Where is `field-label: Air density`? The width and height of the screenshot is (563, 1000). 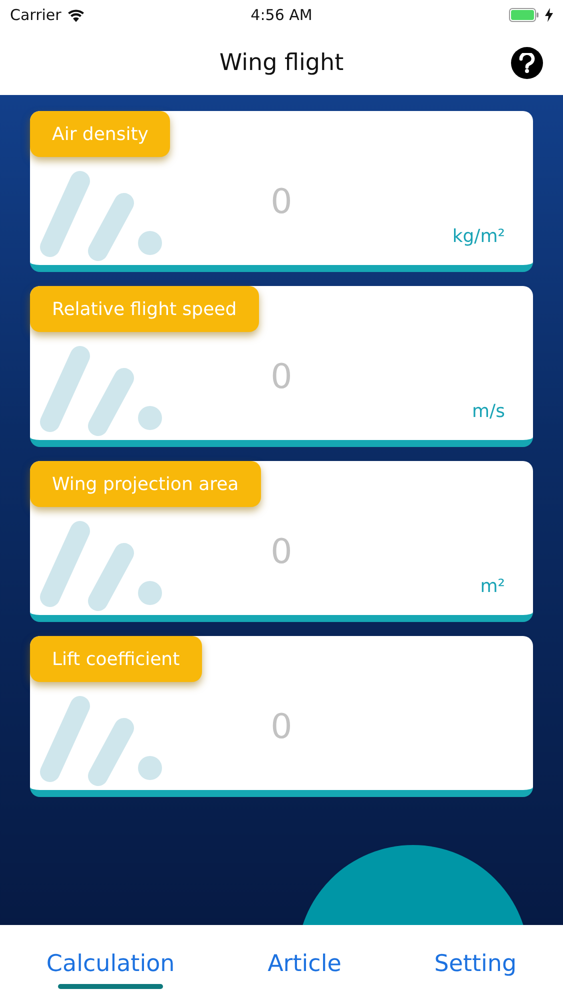 field-label: Air density is located at coordinates (100, 134).